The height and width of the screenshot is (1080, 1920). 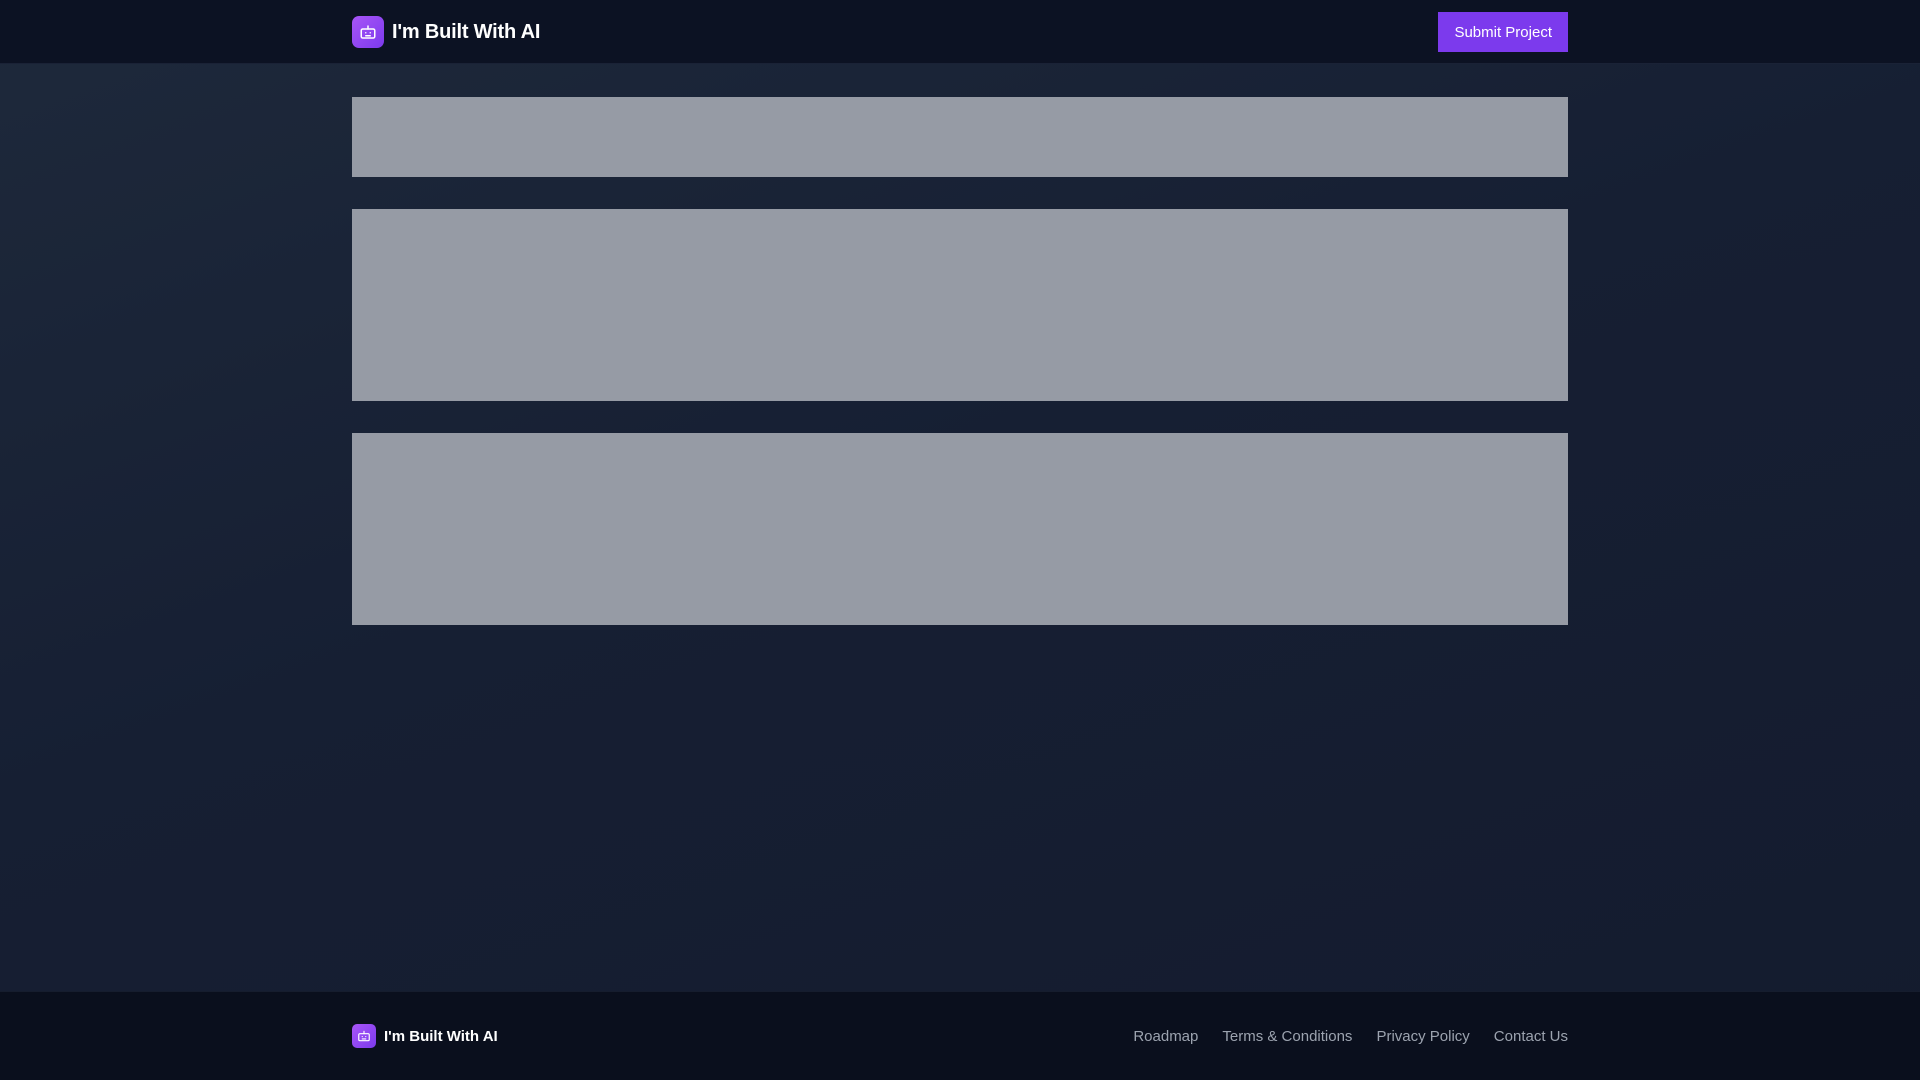 What do you see at coordinates (466, 31) in the screenshot?
I see `brand-title: I'm Built With AI` at bounding box center [466, 31].